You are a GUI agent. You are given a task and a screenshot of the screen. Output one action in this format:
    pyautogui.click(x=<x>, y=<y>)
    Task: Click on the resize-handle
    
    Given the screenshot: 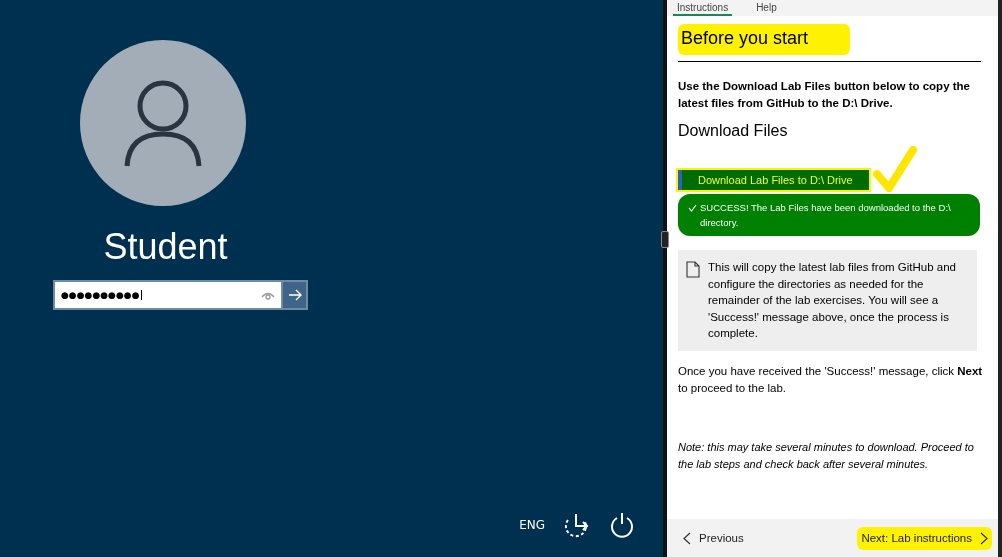 What is the action you would take?
    pyautogui.click(x=665, y=239)
    